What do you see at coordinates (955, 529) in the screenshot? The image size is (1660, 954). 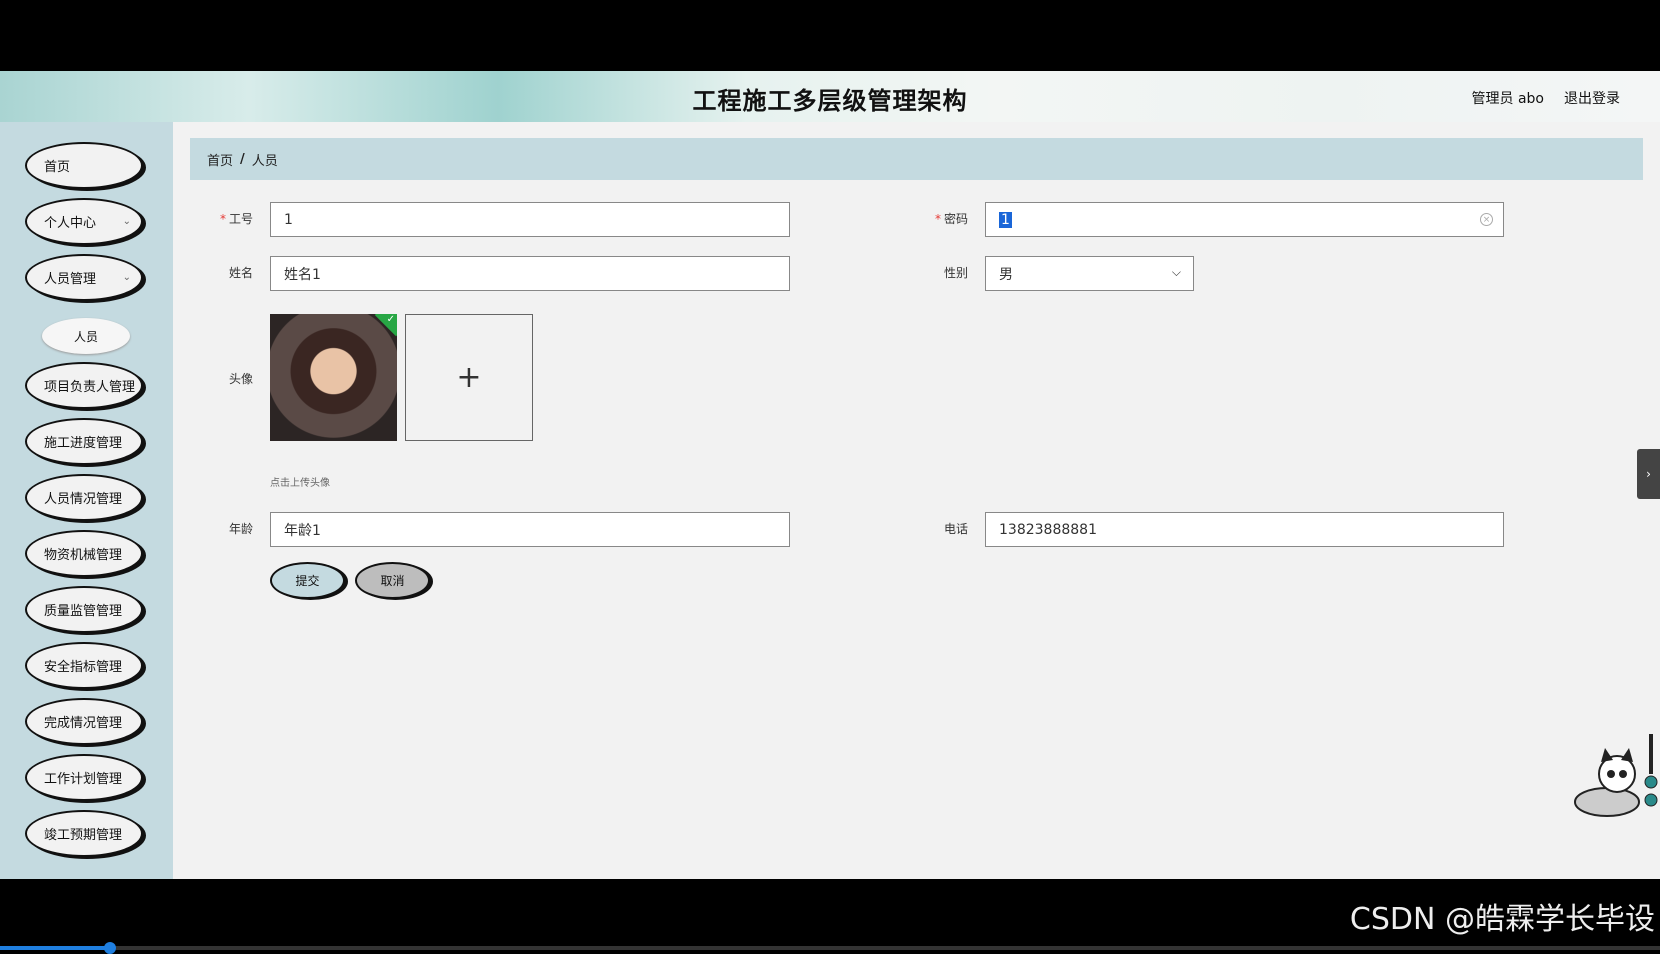 I see `phone-label: 电话` at bounding box center [955, 529].